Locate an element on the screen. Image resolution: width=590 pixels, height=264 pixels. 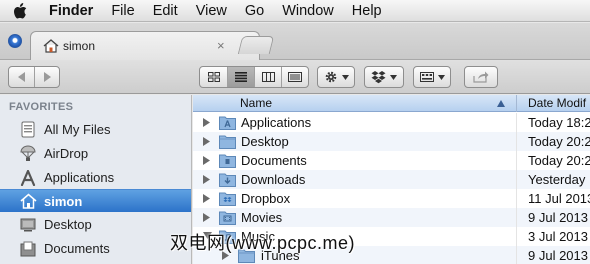
tab-close-button: × is located at coordinates (221, 46).